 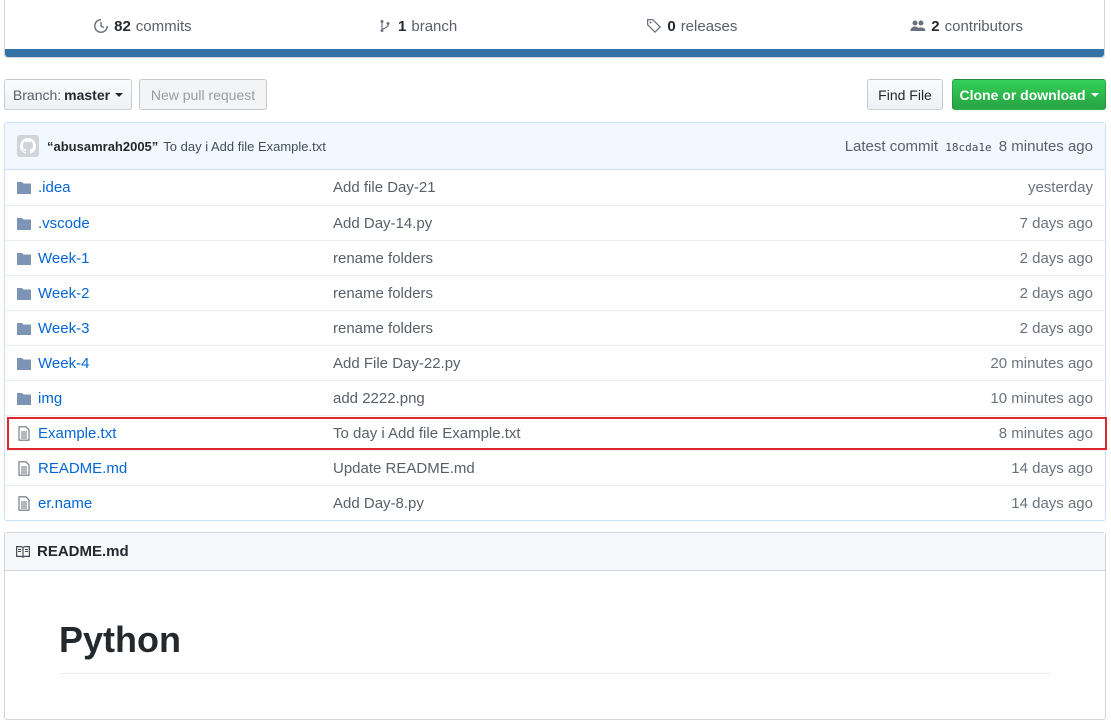 What do you see at coordinates (427, 433) in the screenshot?
I see `file-commit-message: To day i Add file Example.txt` at bounding box center [427, 433].